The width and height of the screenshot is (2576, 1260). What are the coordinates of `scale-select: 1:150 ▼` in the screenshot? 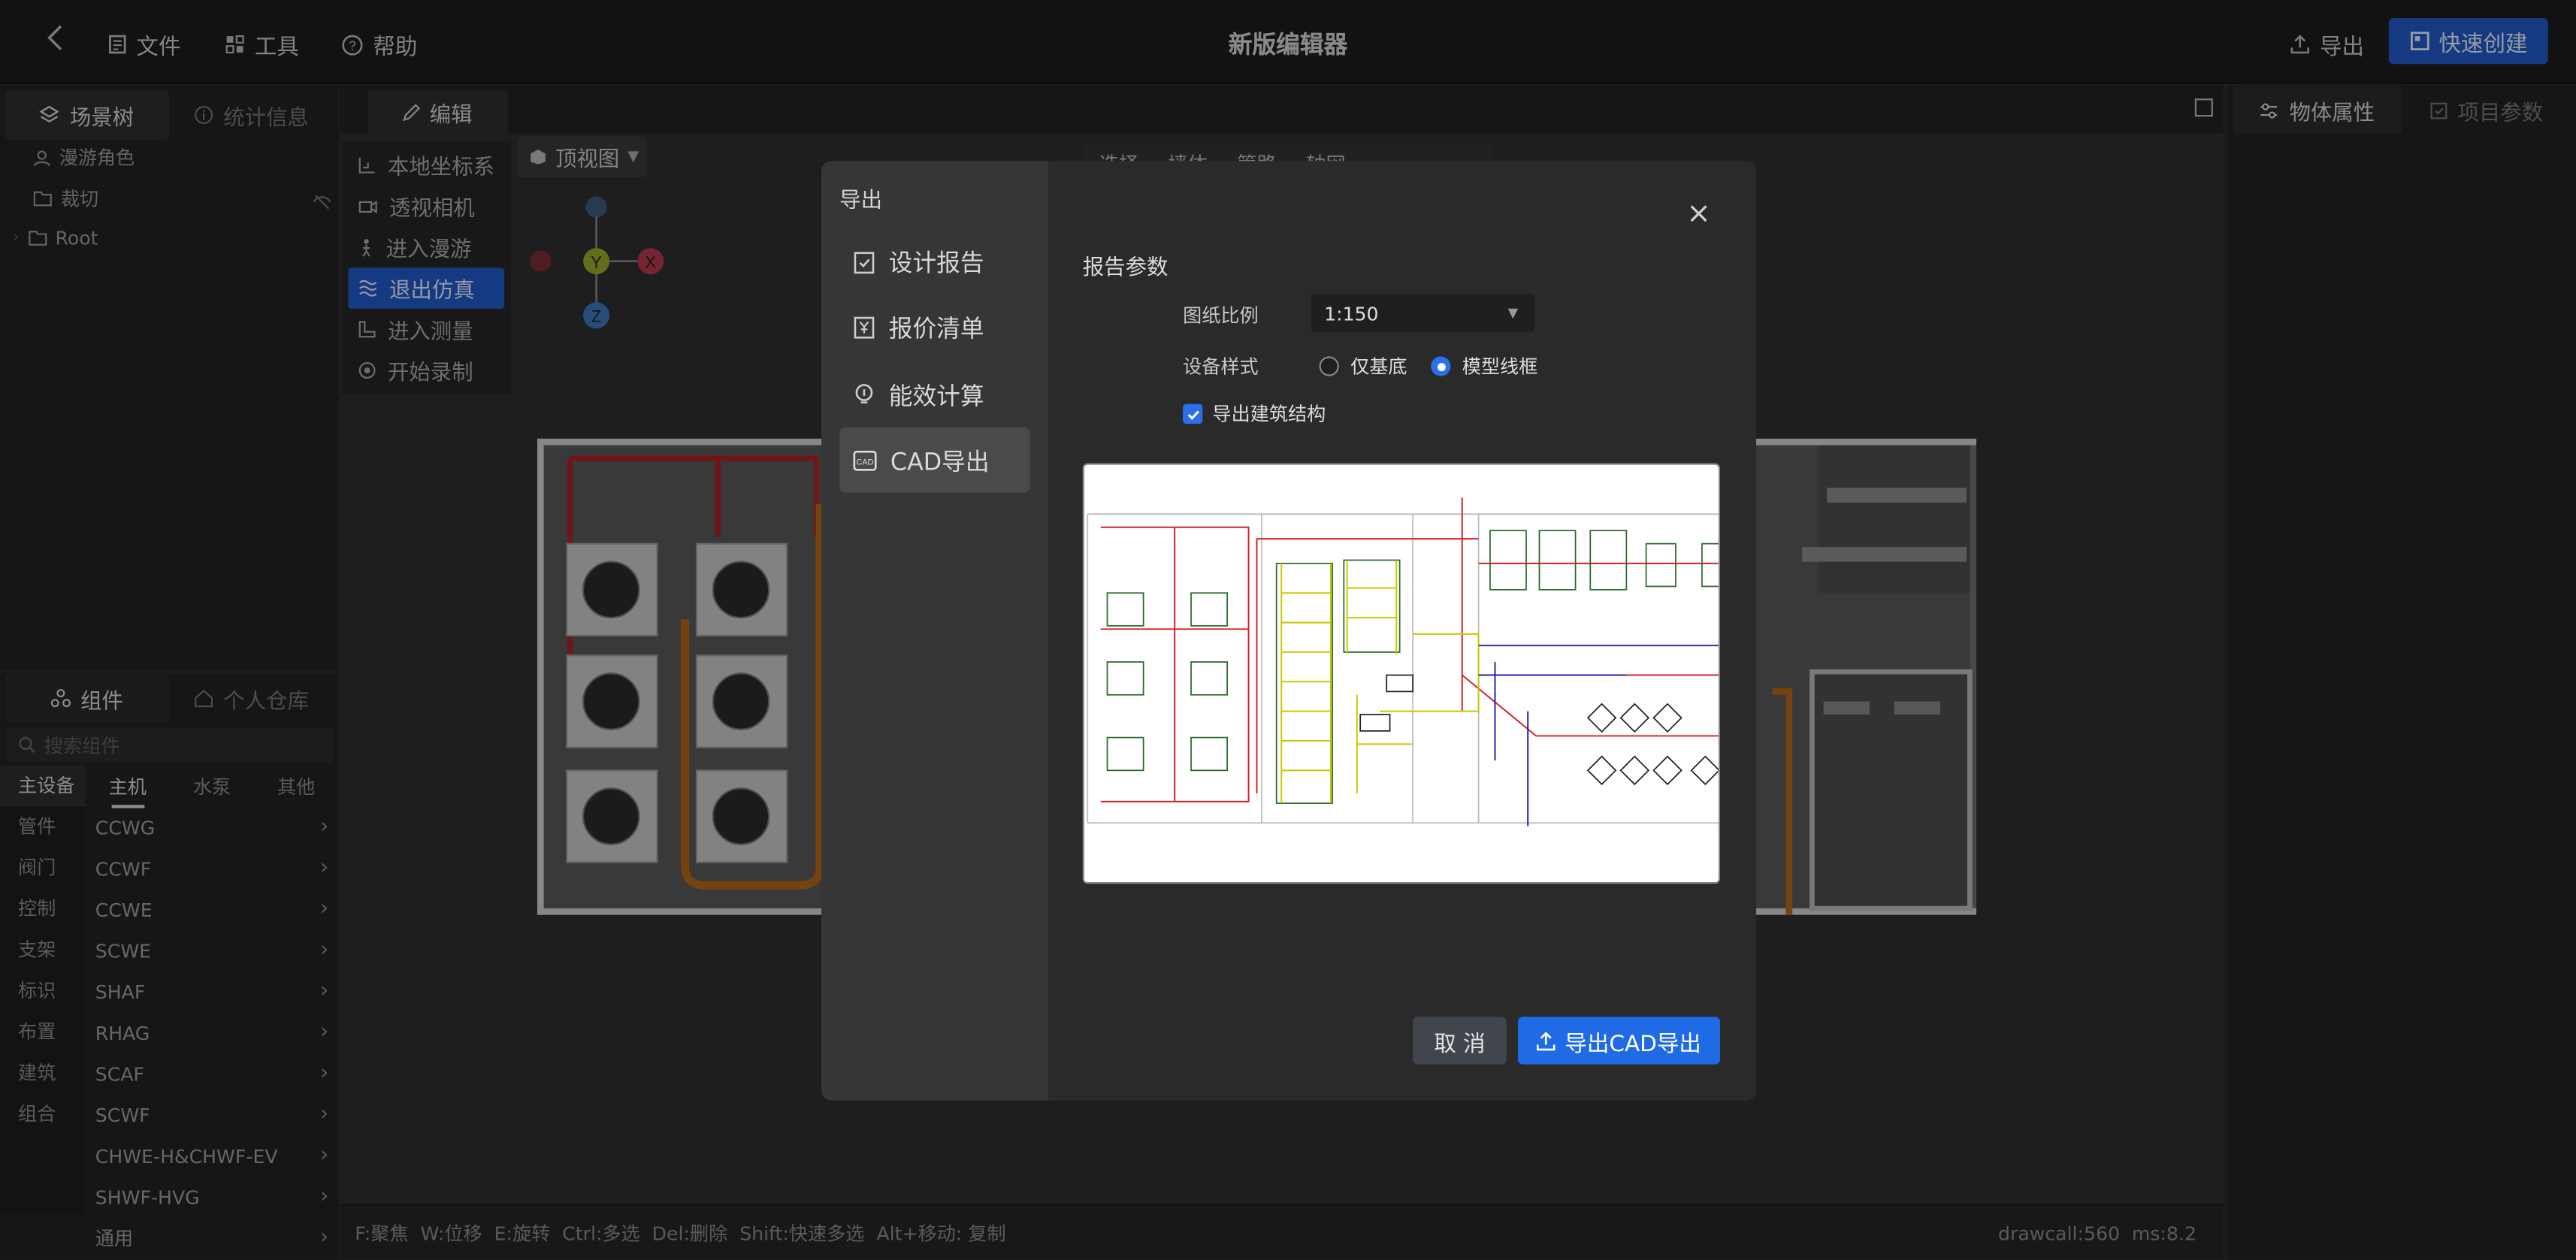 It's located at (1423, 313).